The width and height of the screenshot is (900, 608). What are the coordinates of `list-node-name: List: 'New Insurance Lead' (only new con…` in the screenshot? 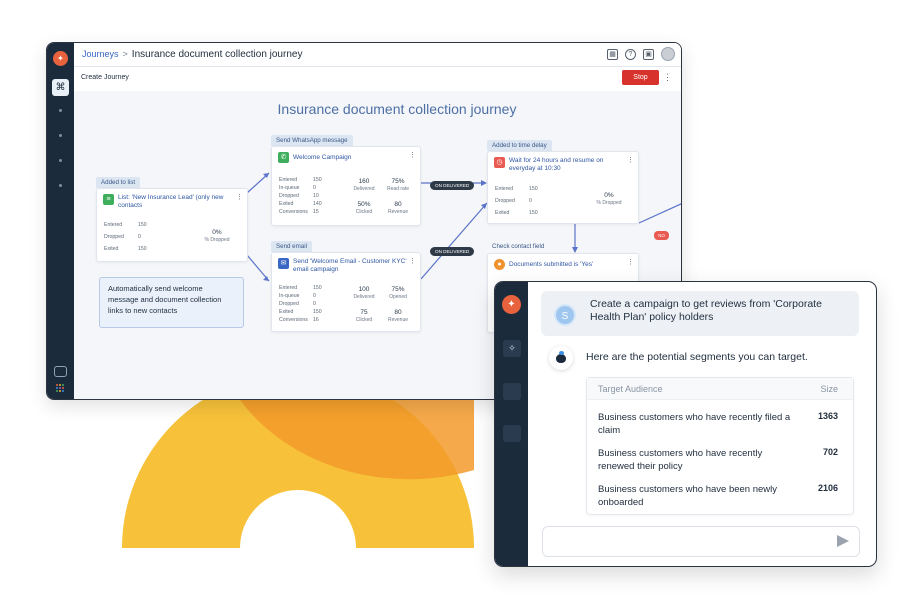 It's located at (171, 201).